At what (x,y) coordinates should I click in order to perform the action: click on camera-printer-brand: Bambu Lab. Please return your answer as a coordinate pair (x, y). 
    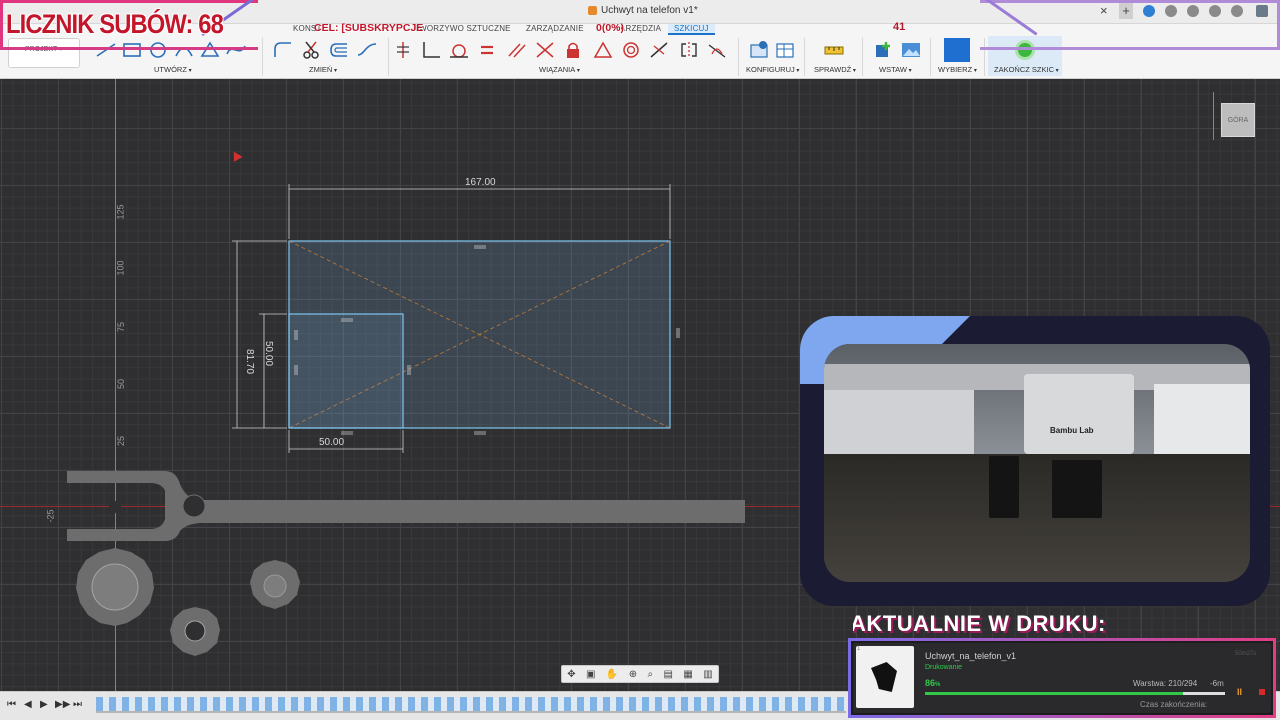
    Looking at the image, I should click on (1072, 430).